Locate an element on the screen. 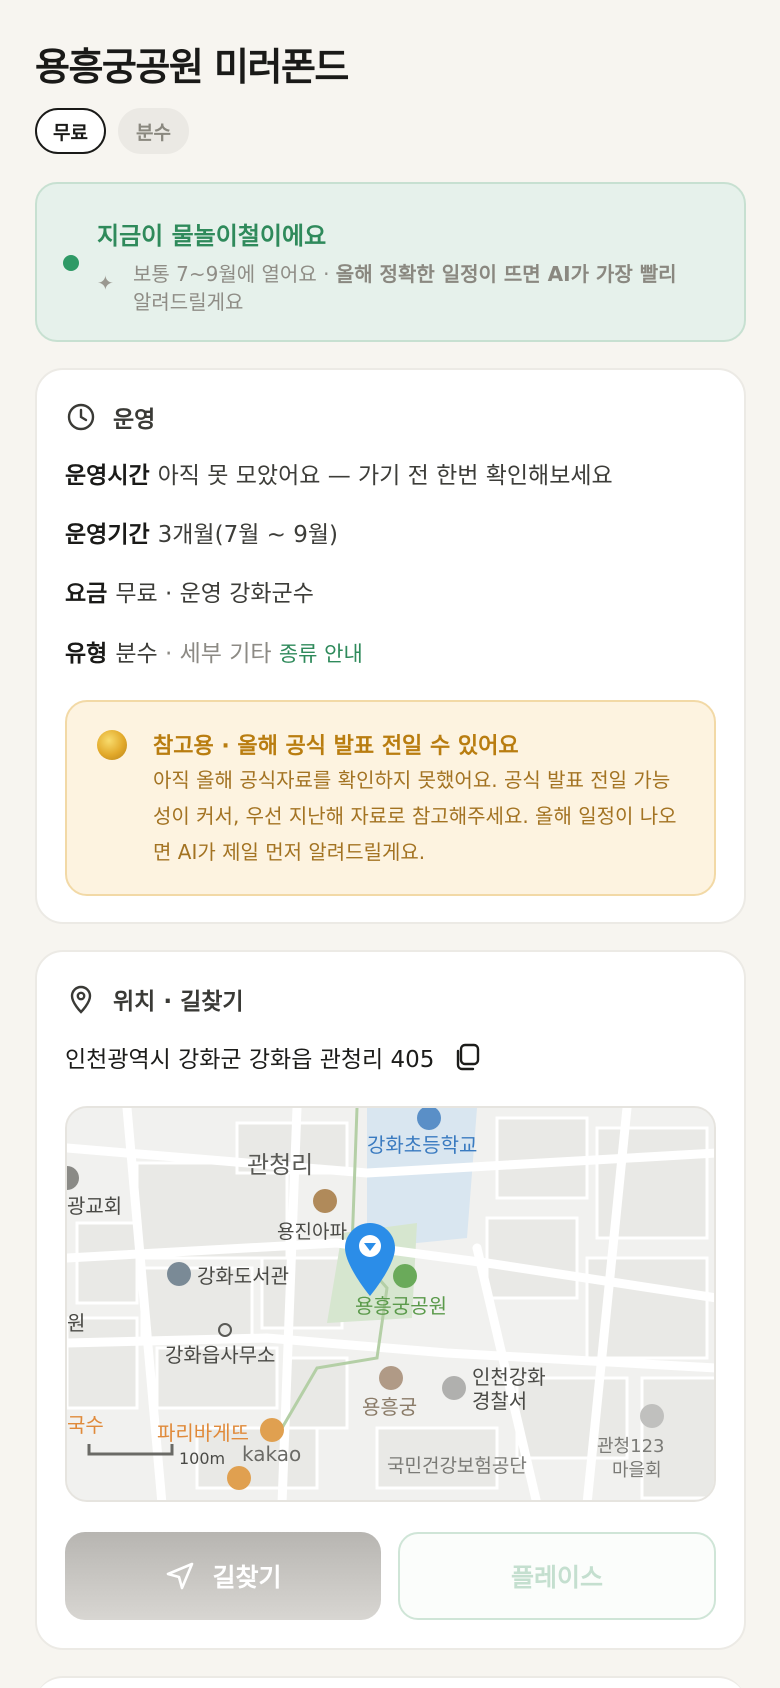 Image resolution: width=780 pixels, height=1688 pixels. map-label-park: 용흥궁공원 is located at coordinates (401, 1306).